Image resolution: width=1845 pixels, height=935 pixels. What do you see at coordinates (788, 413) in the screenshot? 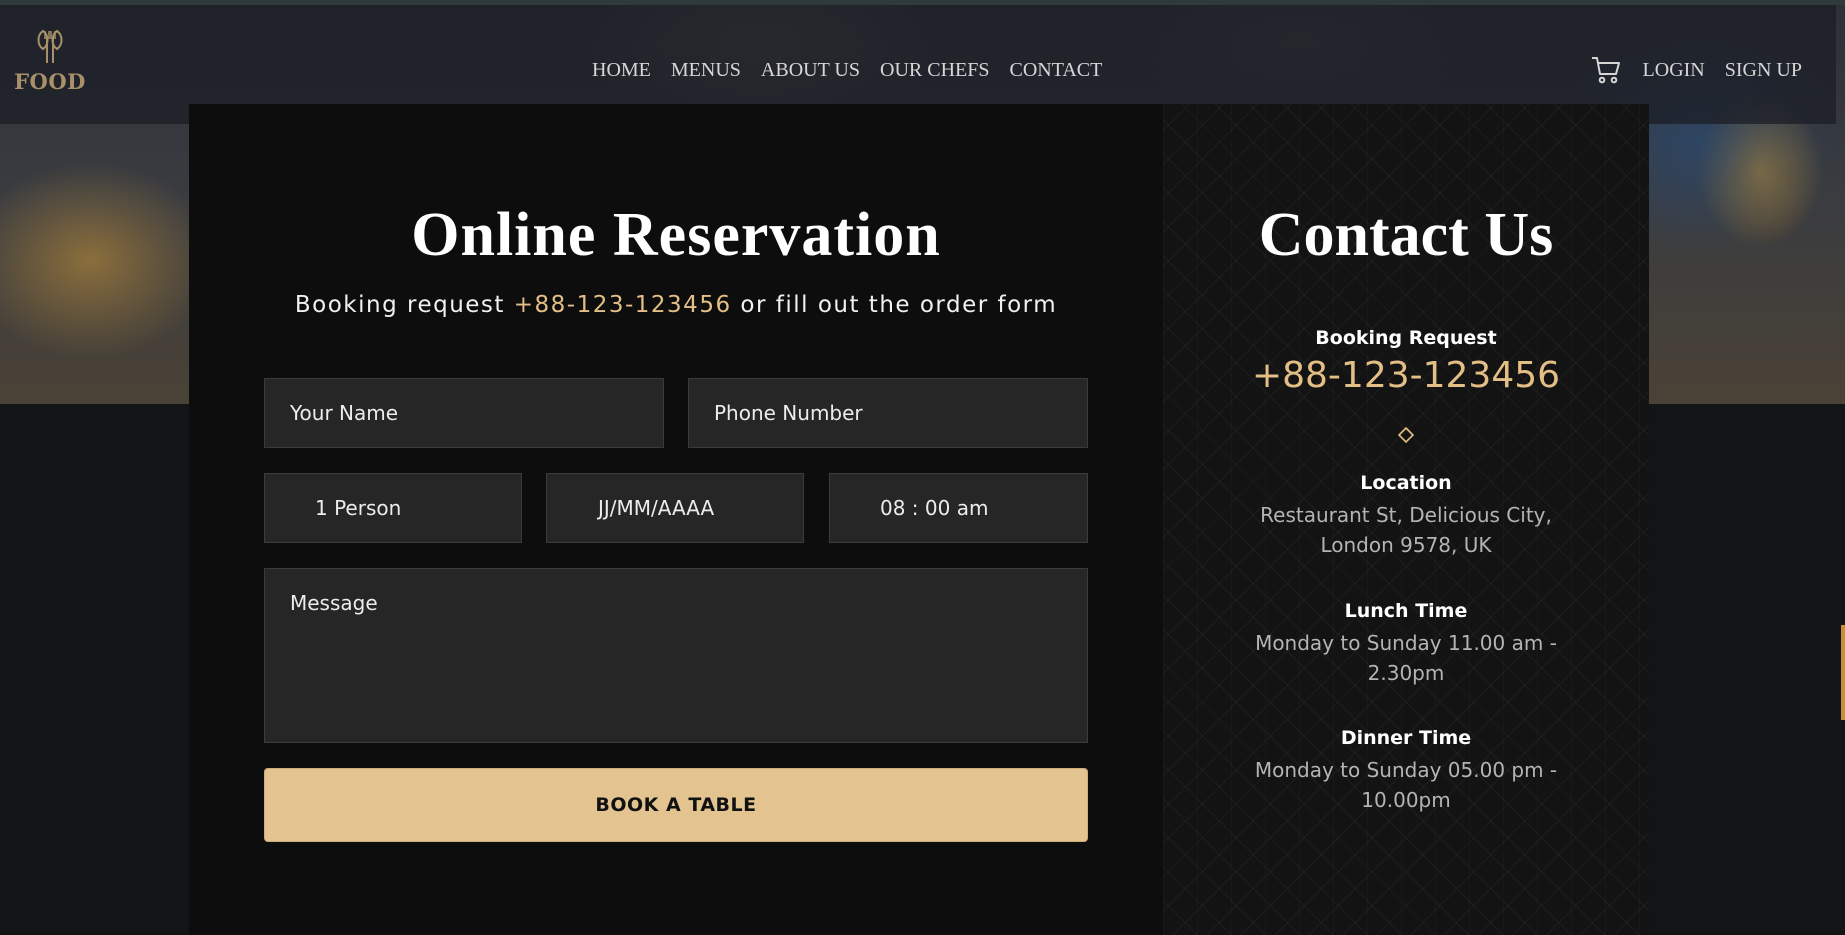
I see `phone-field-placeholder: Phone Number` at bounding box center [788, 413].